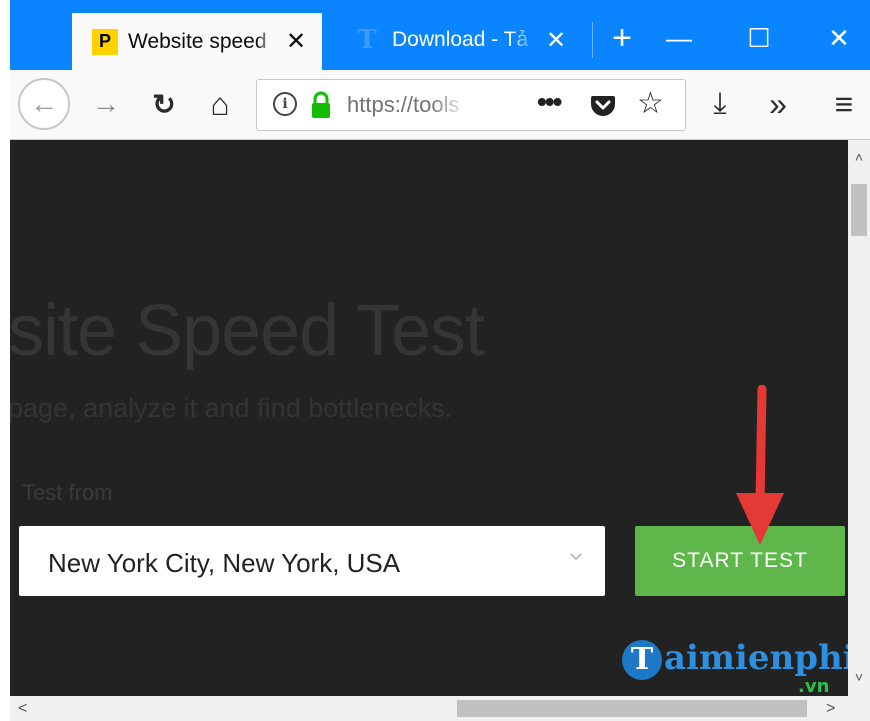 This screenshot has height=721, width=870. Describe the element at coordinates (679, 38) in the screenshot. I see `minimize-button: —` at that location.